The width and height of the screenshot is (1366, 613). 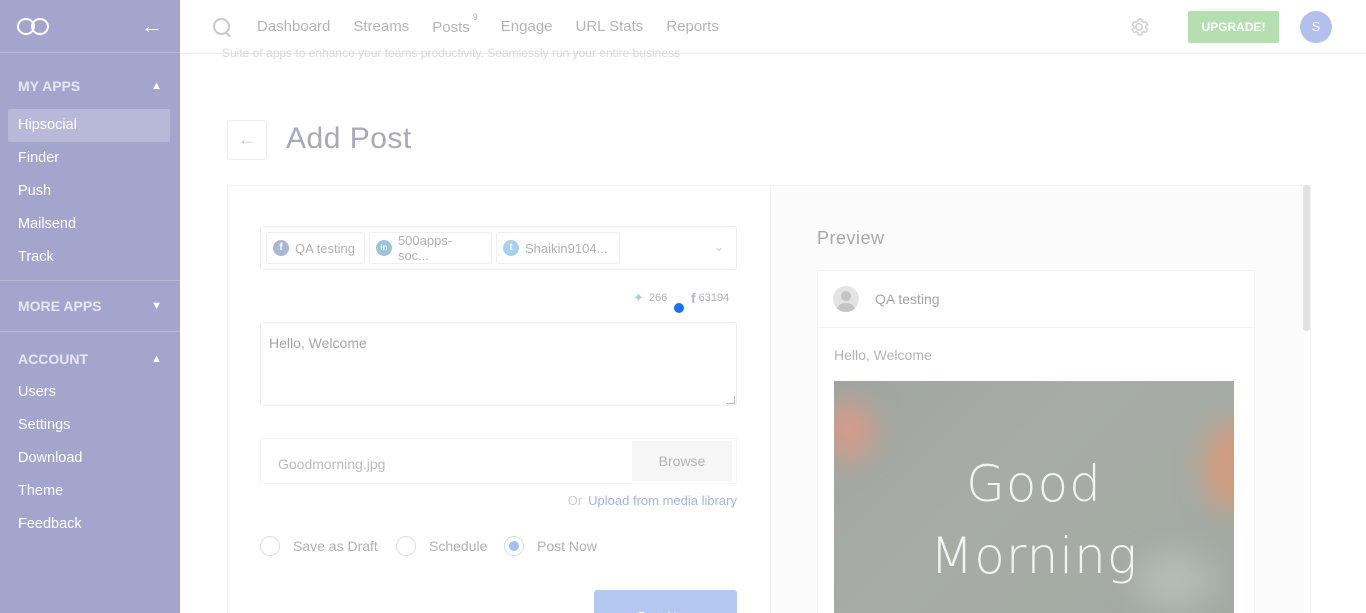 What do you see at coordinates (384, 248) in the screenshot?
I see `linkedin-icon: in` at bounding box center [384, 248].